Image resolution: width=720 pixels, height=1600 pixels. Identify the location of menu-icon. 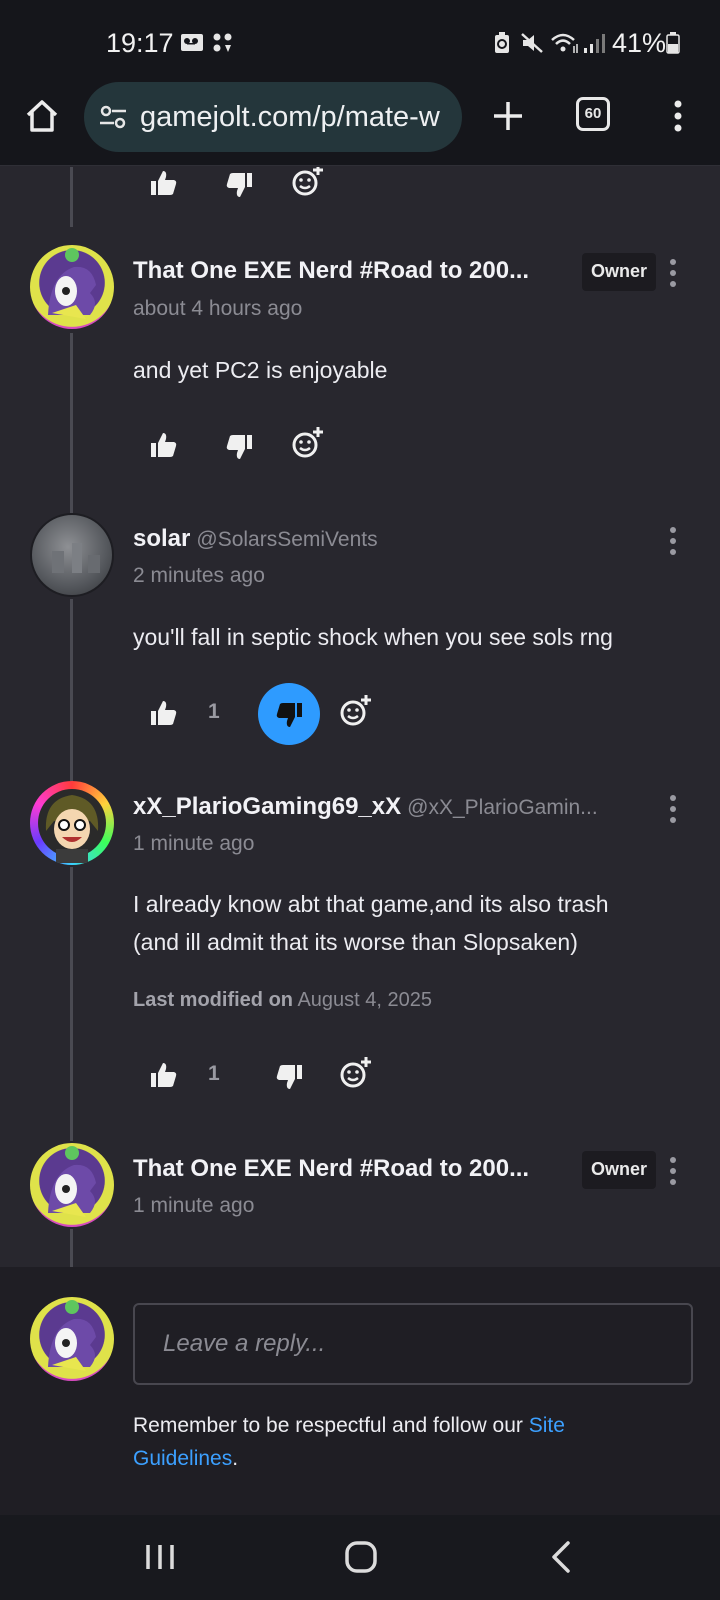
(678, 116).